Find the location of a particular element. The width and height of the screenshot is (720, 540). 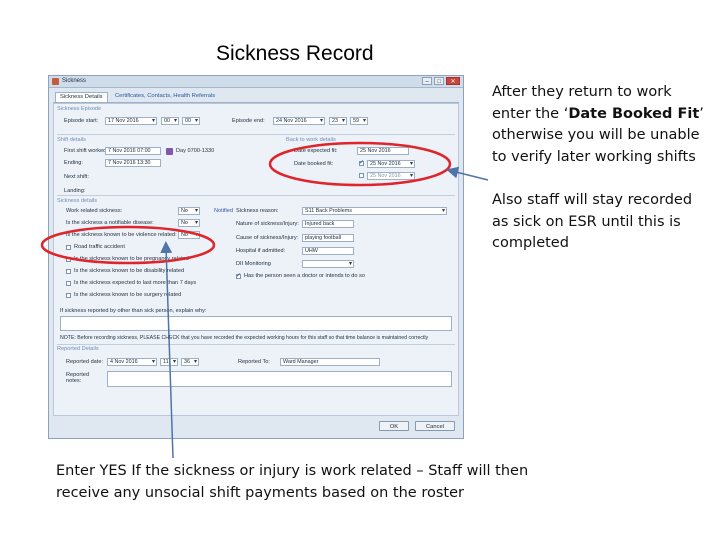

first-shift-label: First shift worked: is located at coordinates (86, 151).